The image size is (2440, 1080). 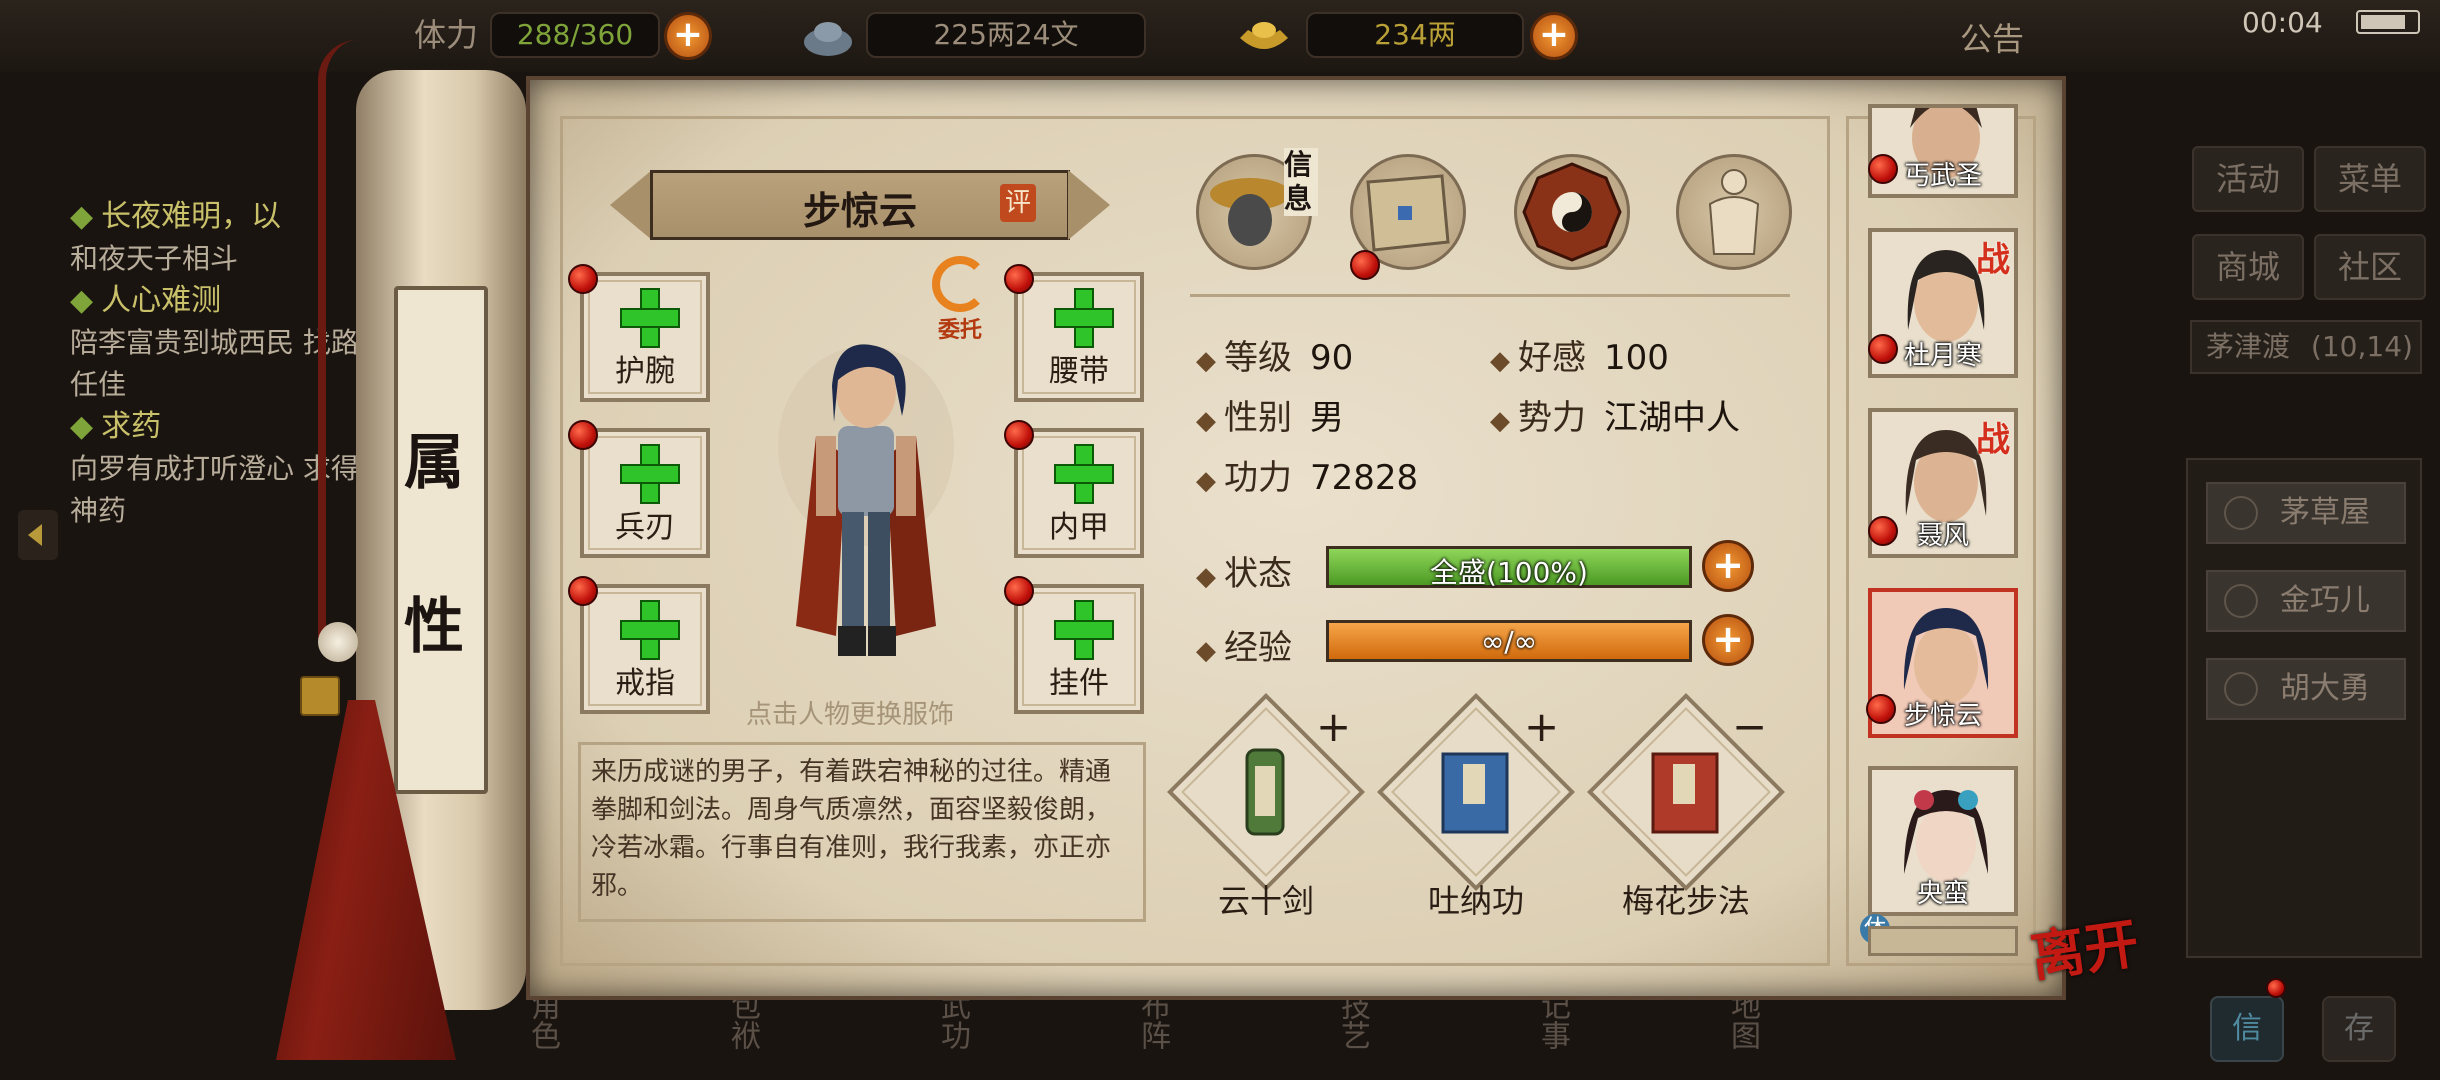 What do you see at coordinates (1552, 358) in the screenshot?
I see `stat-label: 好感` at bounding box center [1552, 358].